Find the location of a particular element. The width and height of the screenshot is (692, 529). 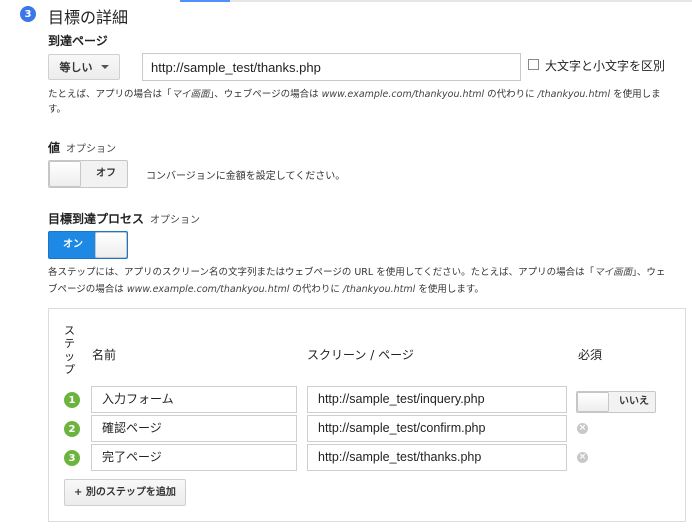

step-name-input: 確認ページ is located at coordinates (194, 428).